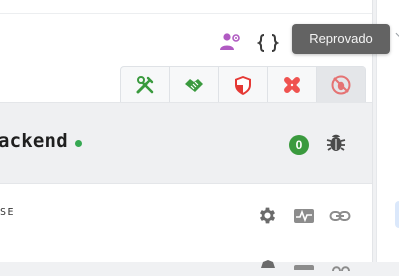 The image size is (399, 276). What do you see at coordinates (299, 145) in the screenshot?
I see `issue-count-badge: 0` at bounding box center [299, 145].